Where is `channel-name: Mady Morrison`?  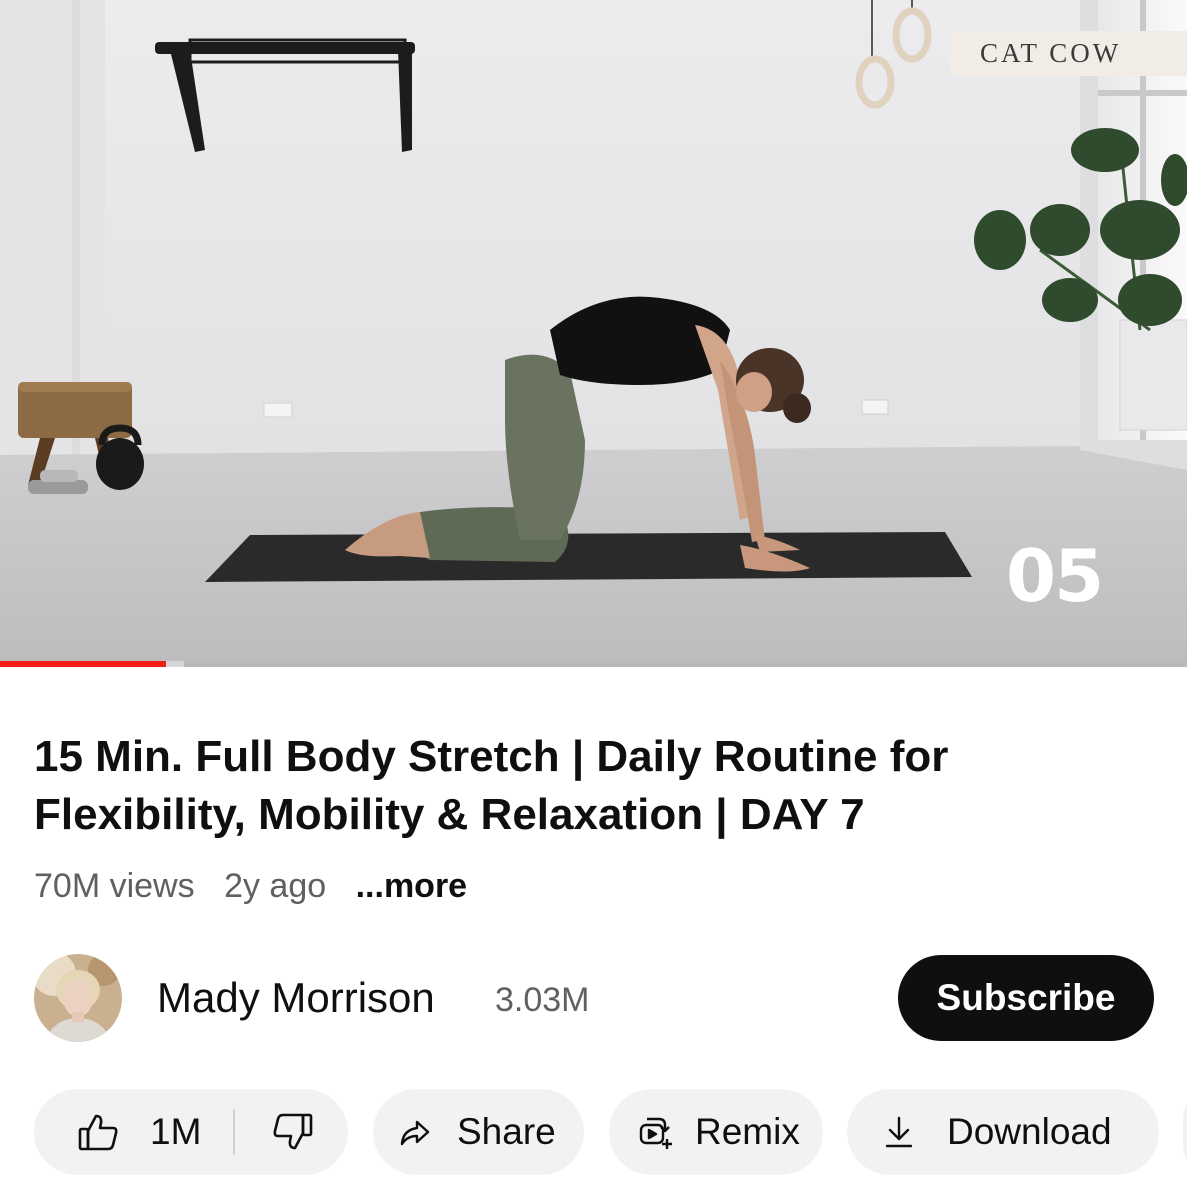
channel-name: Mady Morrison is located at coordinates (296, 998).